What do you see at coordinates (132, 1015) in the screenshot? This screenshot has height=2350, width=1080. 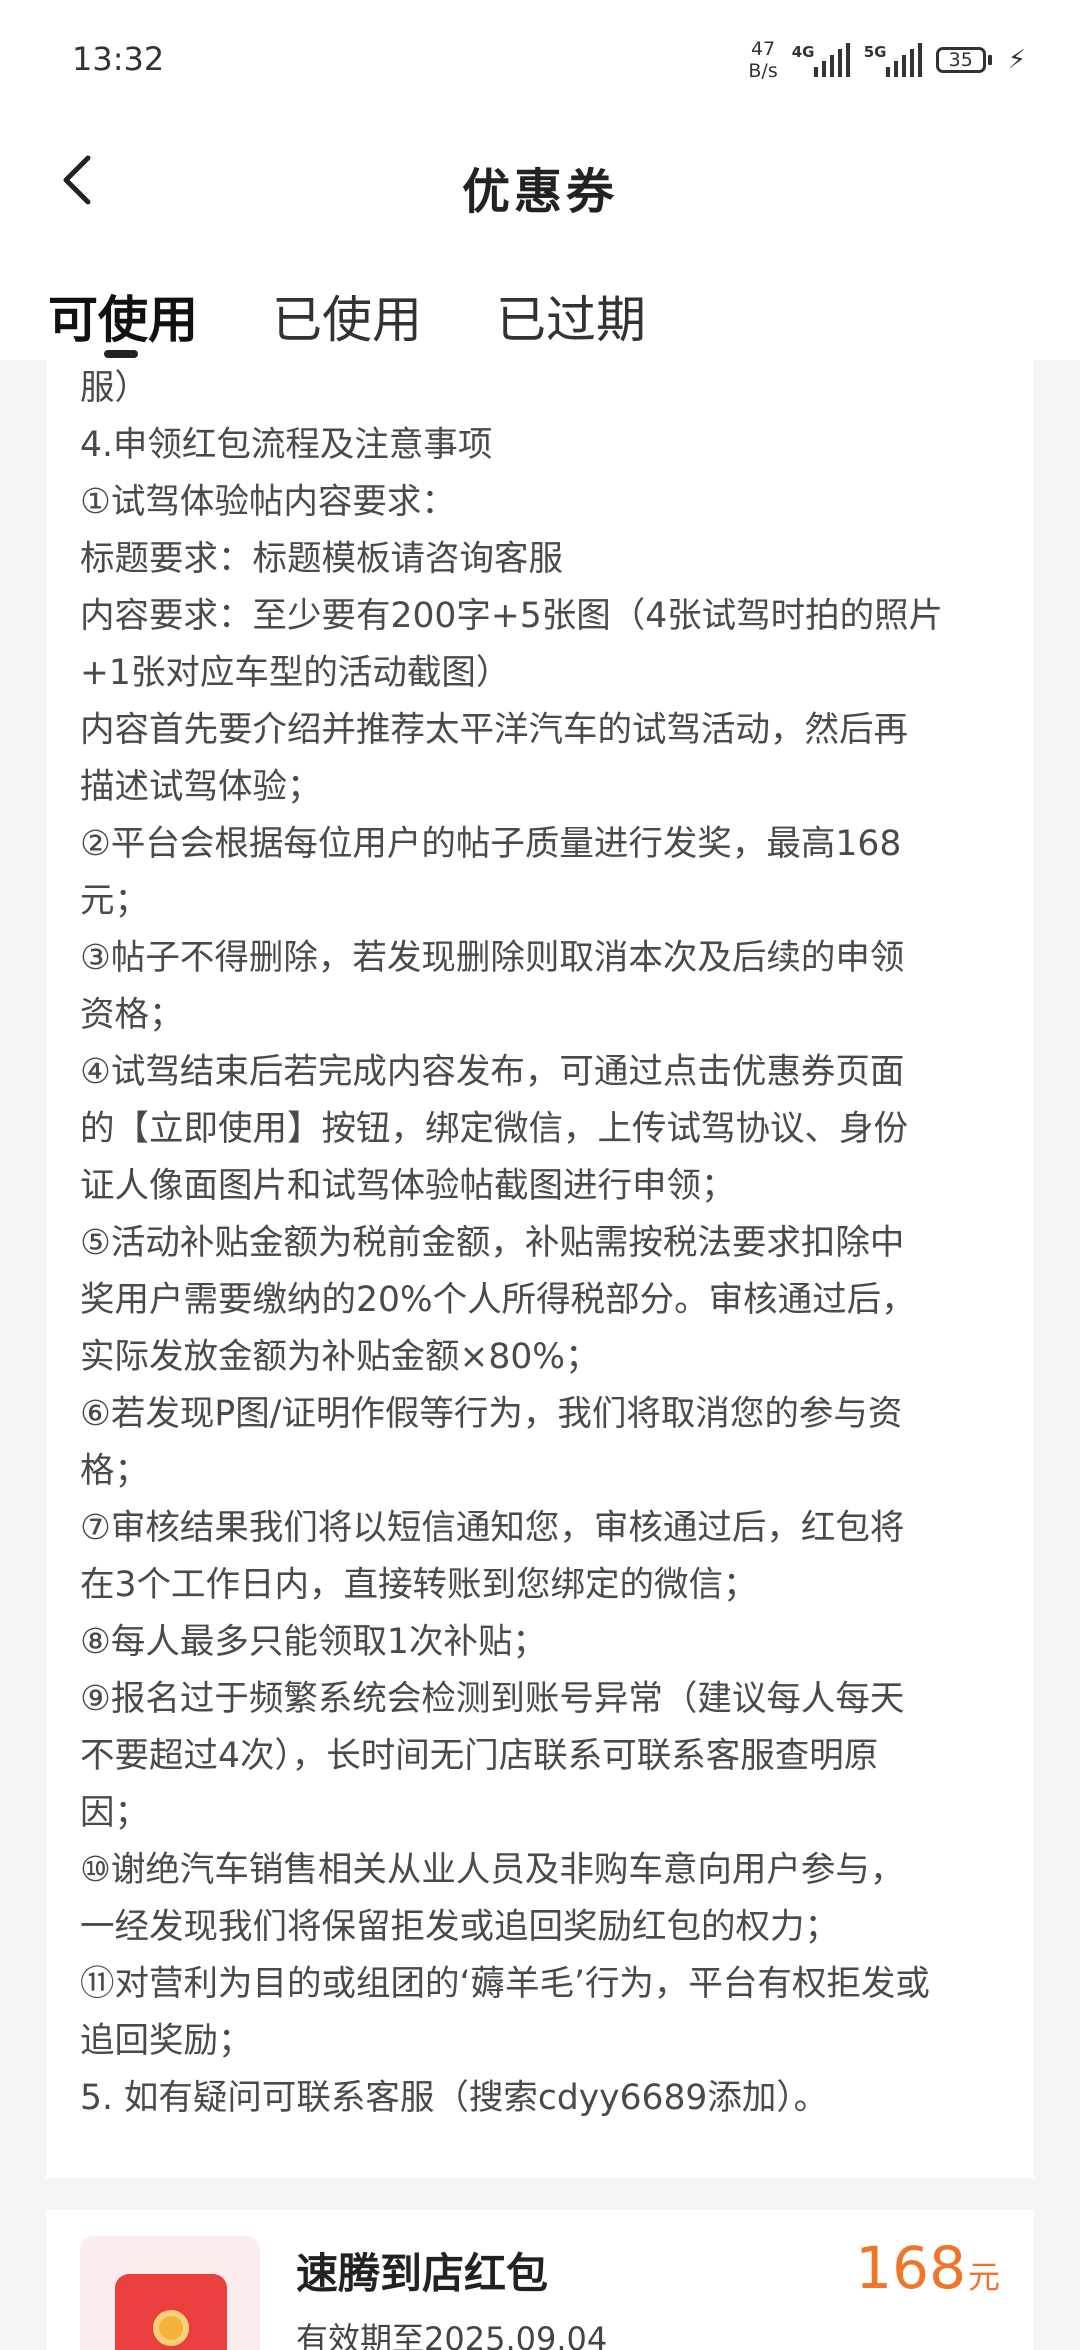 I see `rule-line: 资格；` at bounding box center [132, 1015].